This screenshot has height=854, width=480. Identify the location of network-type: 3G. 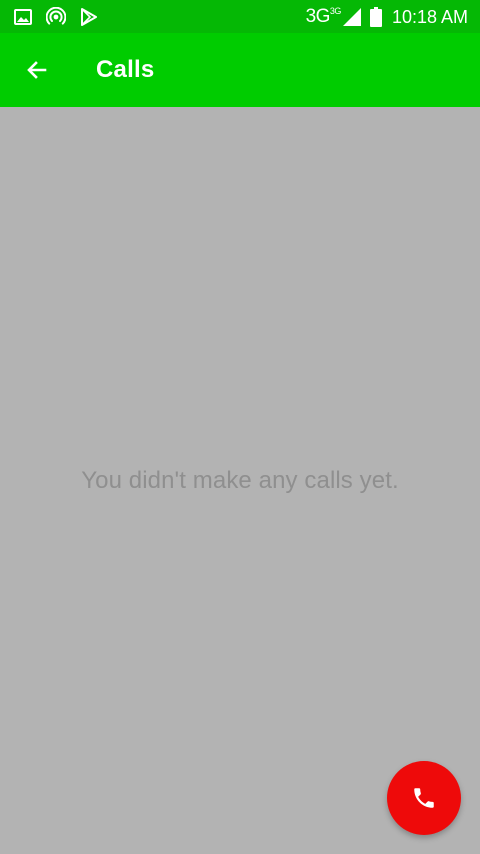
(318, 16).